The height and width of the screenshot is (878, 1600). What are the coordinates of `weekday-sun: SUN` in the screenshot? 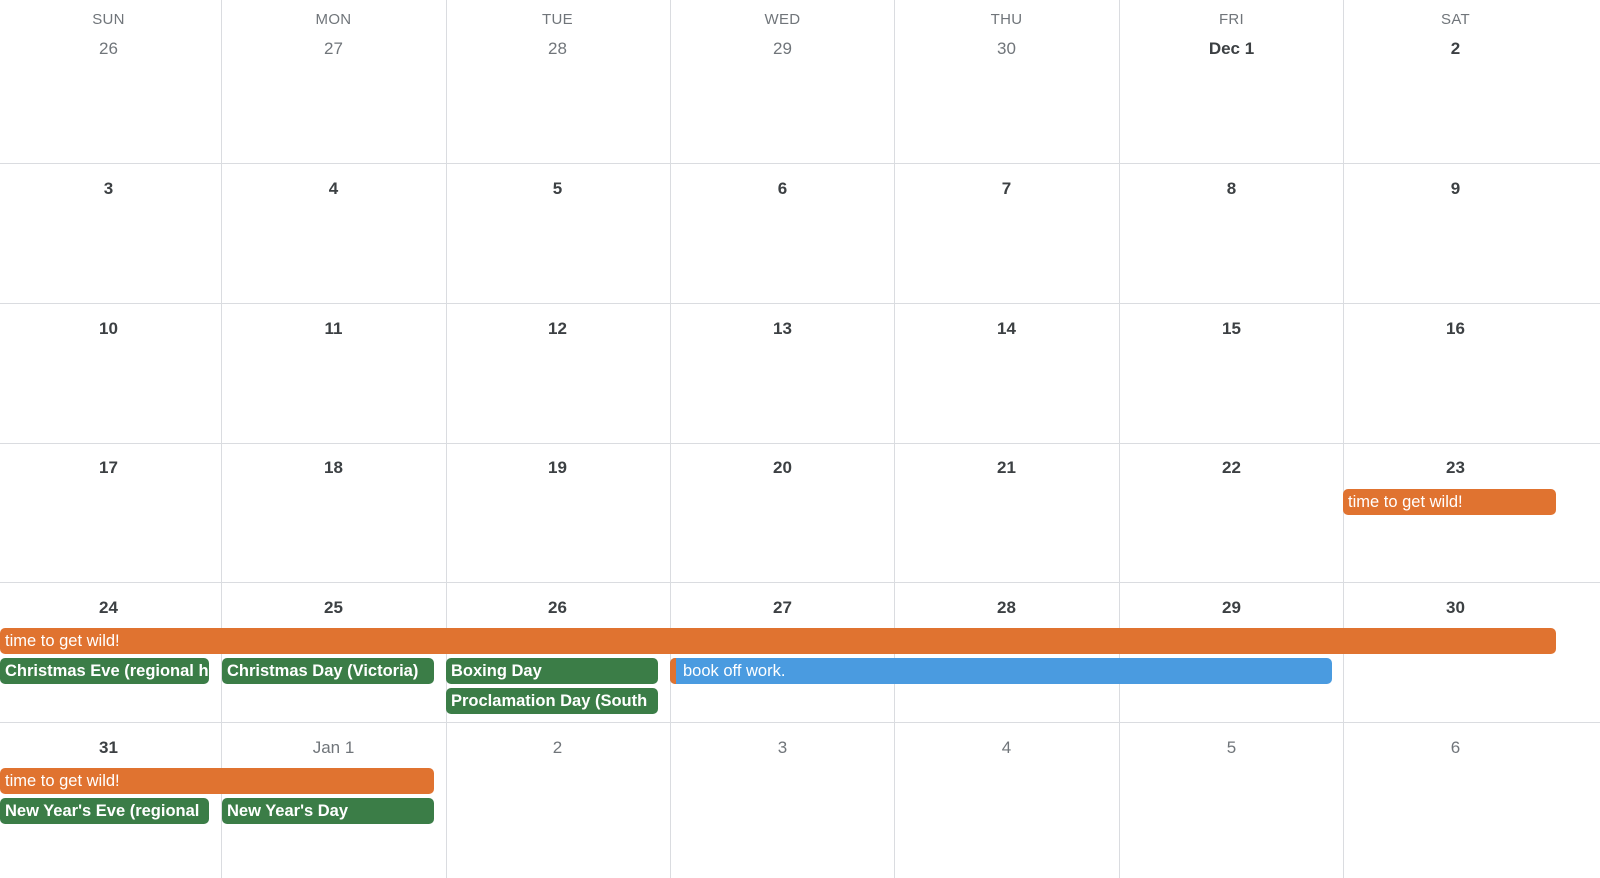 It's located at (108, 19).